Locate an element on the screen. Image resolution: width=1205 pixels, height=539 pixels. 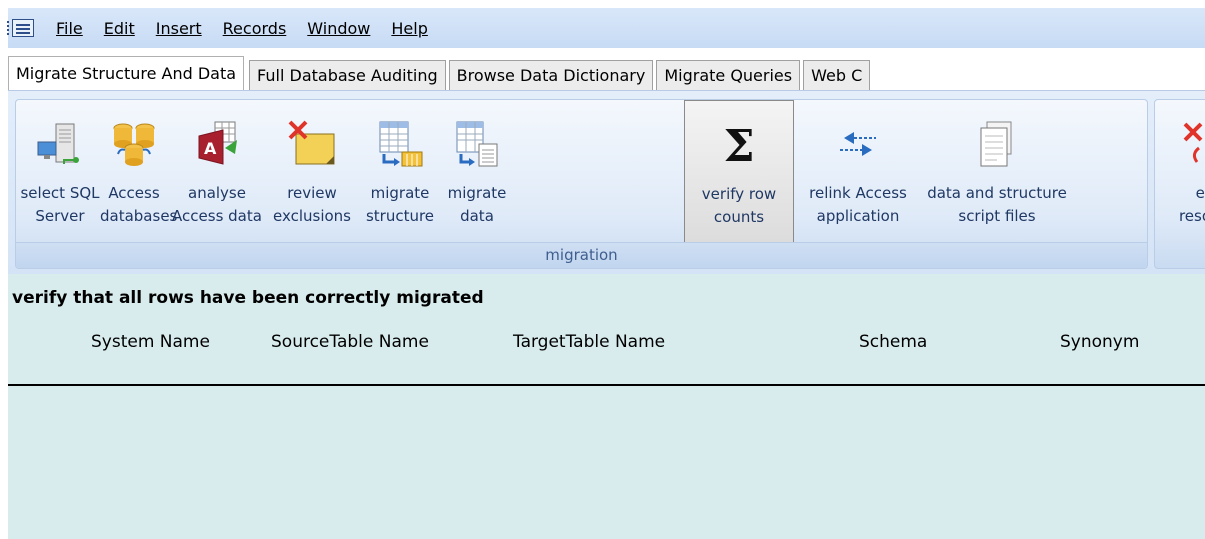
column-header-system-name: System Name is located at coordinates (150, 342).